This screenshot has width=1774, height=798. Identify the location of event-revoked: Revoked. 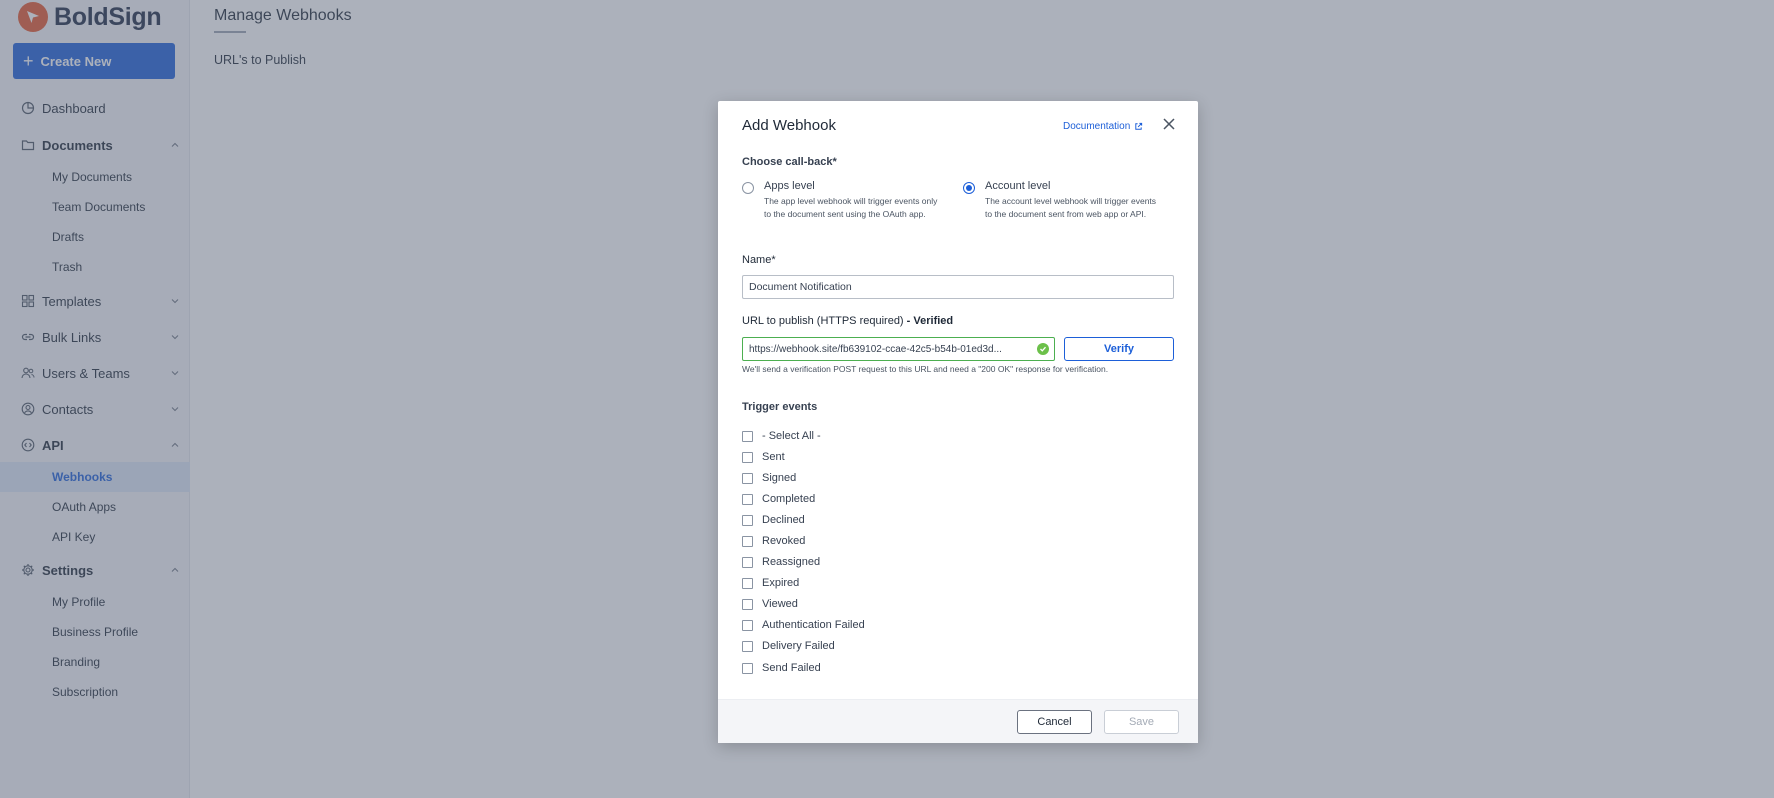
(773, 541).